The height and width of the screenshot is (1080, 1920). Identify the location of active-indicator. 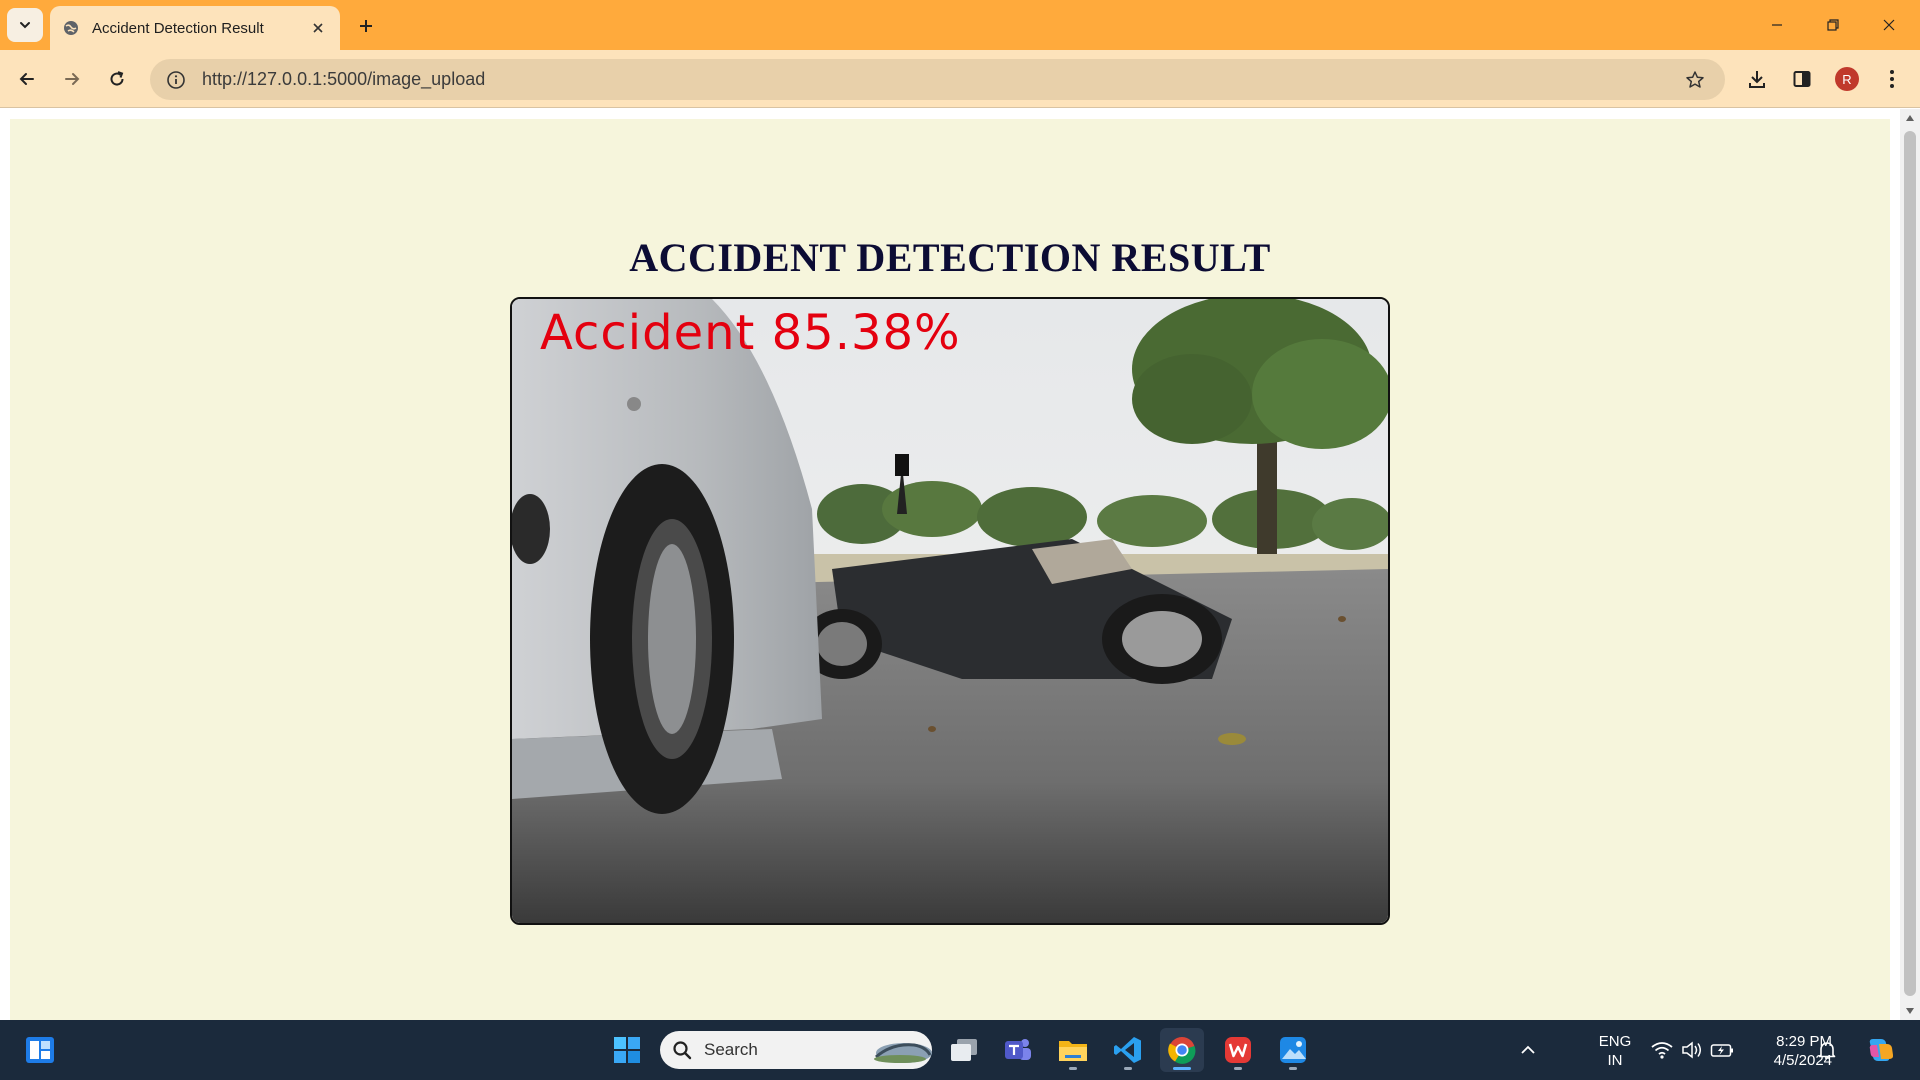
(1182, 1068).